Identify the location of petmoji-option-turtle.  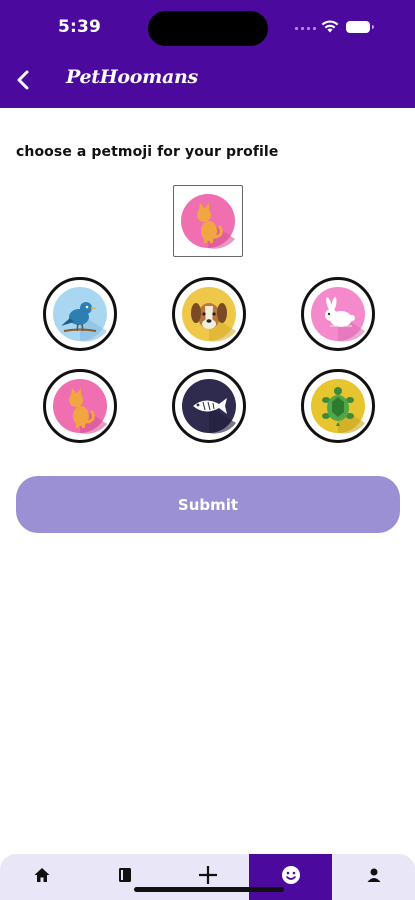
(338, 406).